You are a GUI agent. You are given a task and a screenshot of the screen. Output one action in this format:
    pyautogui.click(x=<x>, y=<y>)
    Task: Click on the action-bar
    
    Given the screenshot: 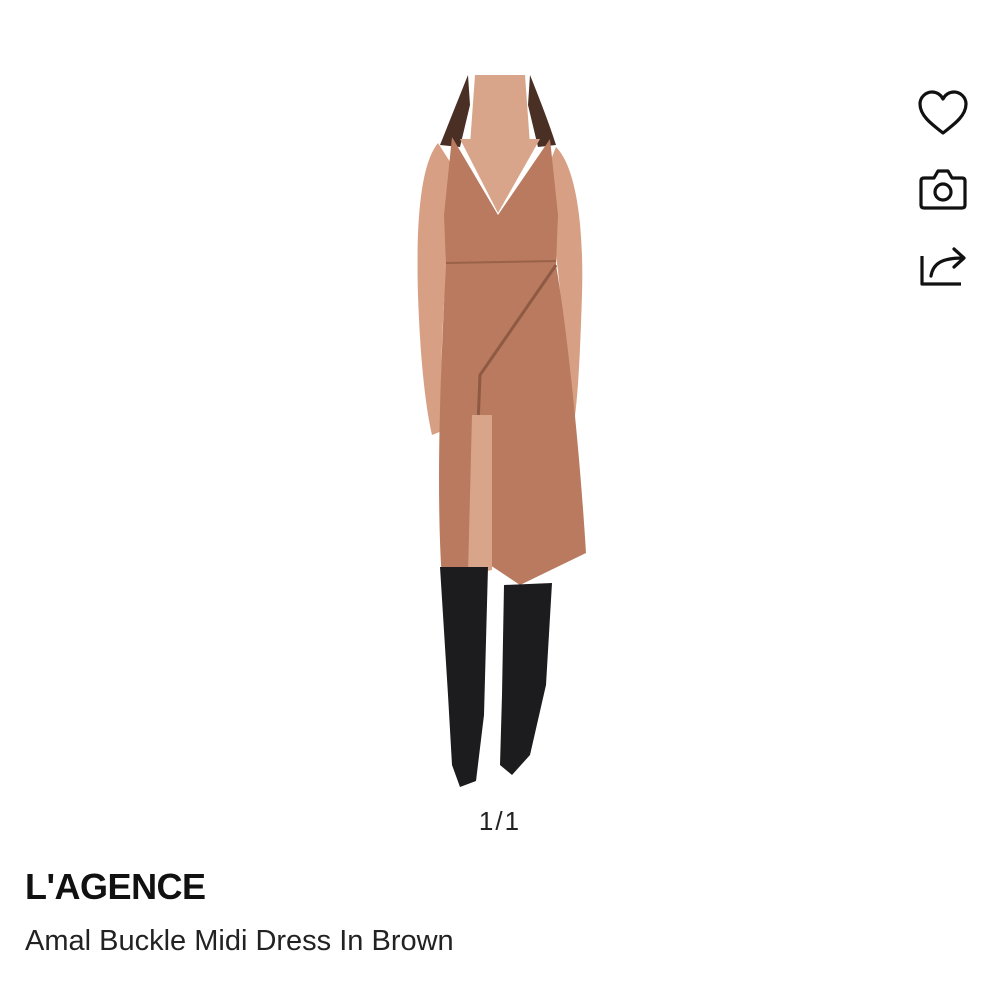 What is the action you would take?
    pyautogui.click(x=943, y=196)
    